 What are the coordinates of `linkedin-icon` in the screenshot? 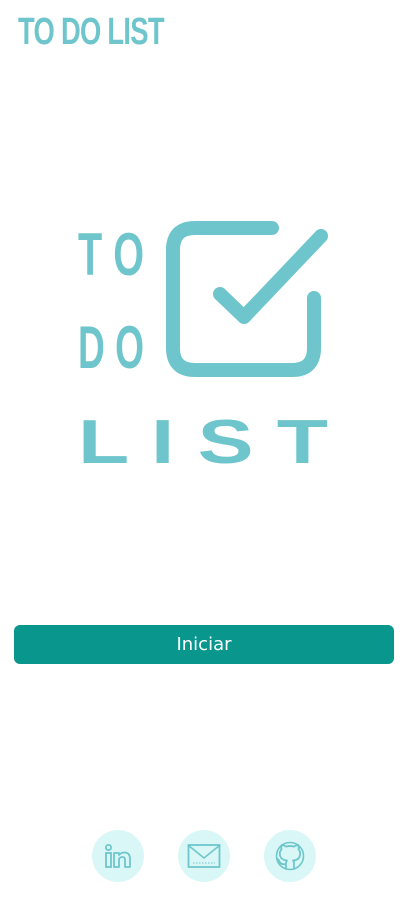 It's located at (118, 856).